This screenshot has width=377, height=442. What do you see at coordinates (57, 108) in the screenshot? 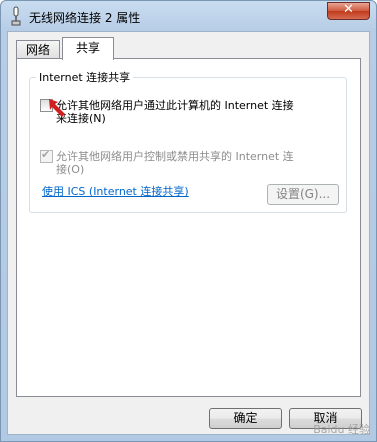
I see `red-arrow-annotation` at bounding box center [57, 108].